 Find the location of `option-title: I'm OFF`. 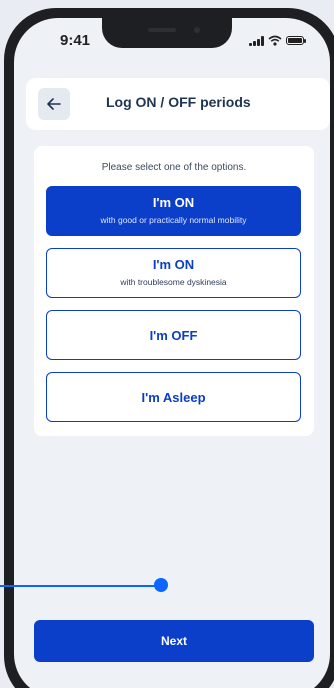

option-title: I'm OFF is located at coordinates (173, 335).